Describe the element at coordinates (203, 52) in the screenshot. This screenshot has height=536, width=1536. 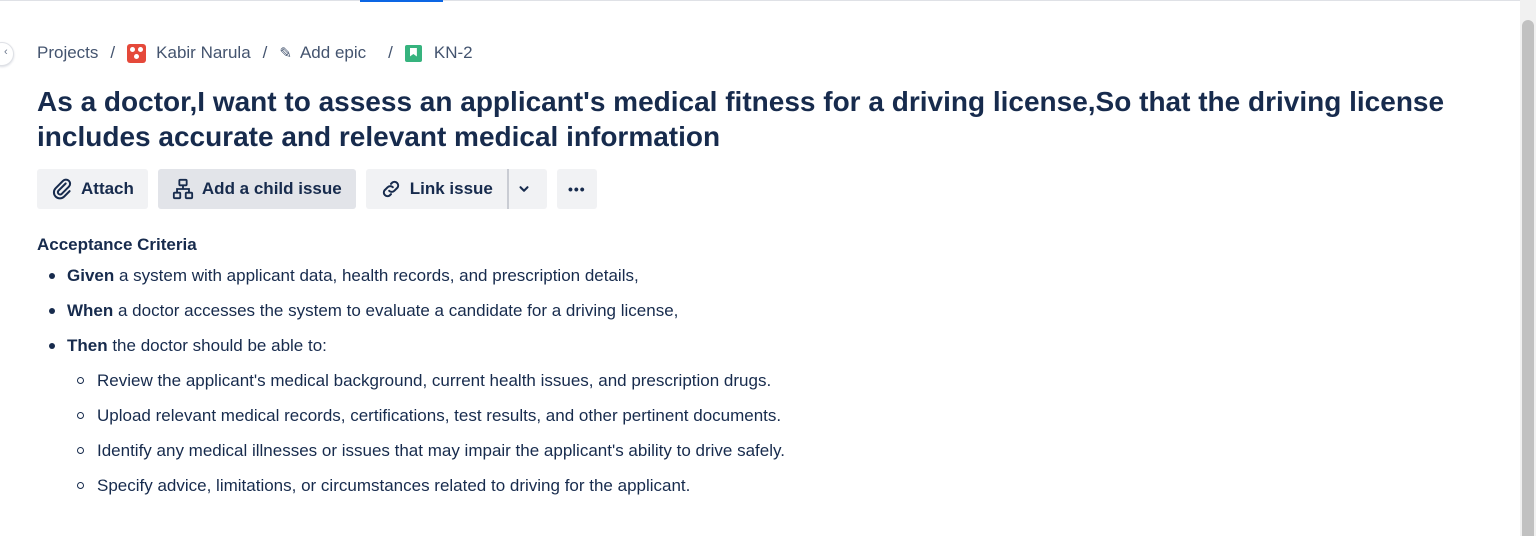
I see `breadcrumb-project-label: Kabir Narula` at that location.